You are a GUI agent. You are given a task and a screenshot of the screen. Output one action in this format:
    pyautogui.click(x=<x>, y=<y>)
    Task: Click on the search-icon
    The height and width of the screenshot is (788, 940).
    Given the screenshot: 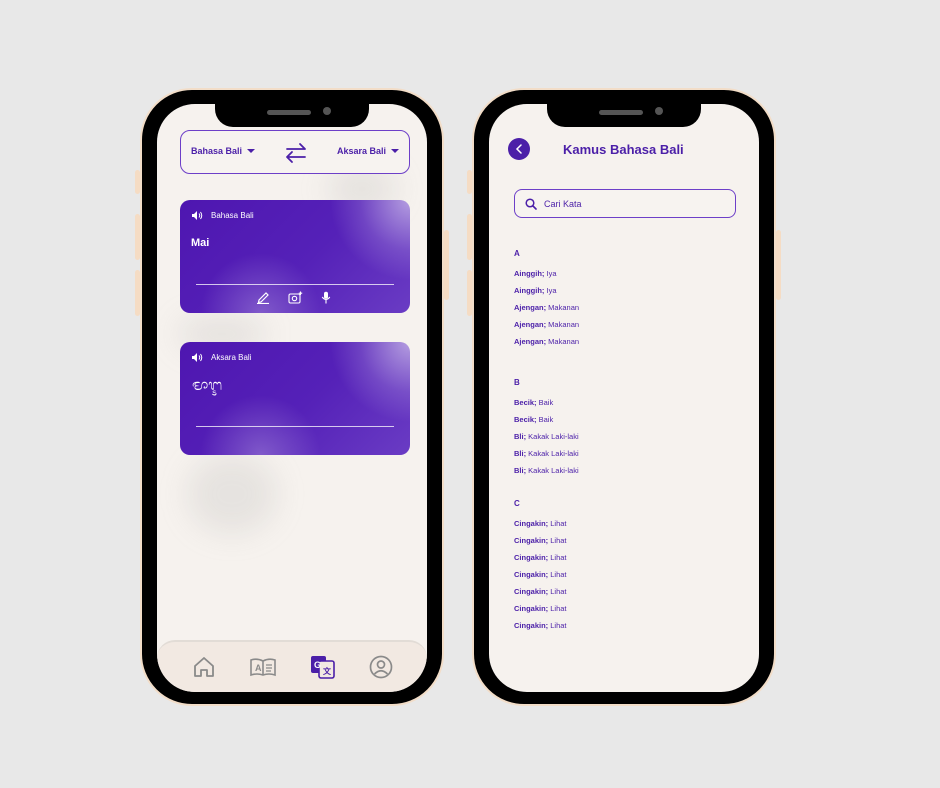 What is the action you would take?
    pyautogui.click(x=531, y=203)
    